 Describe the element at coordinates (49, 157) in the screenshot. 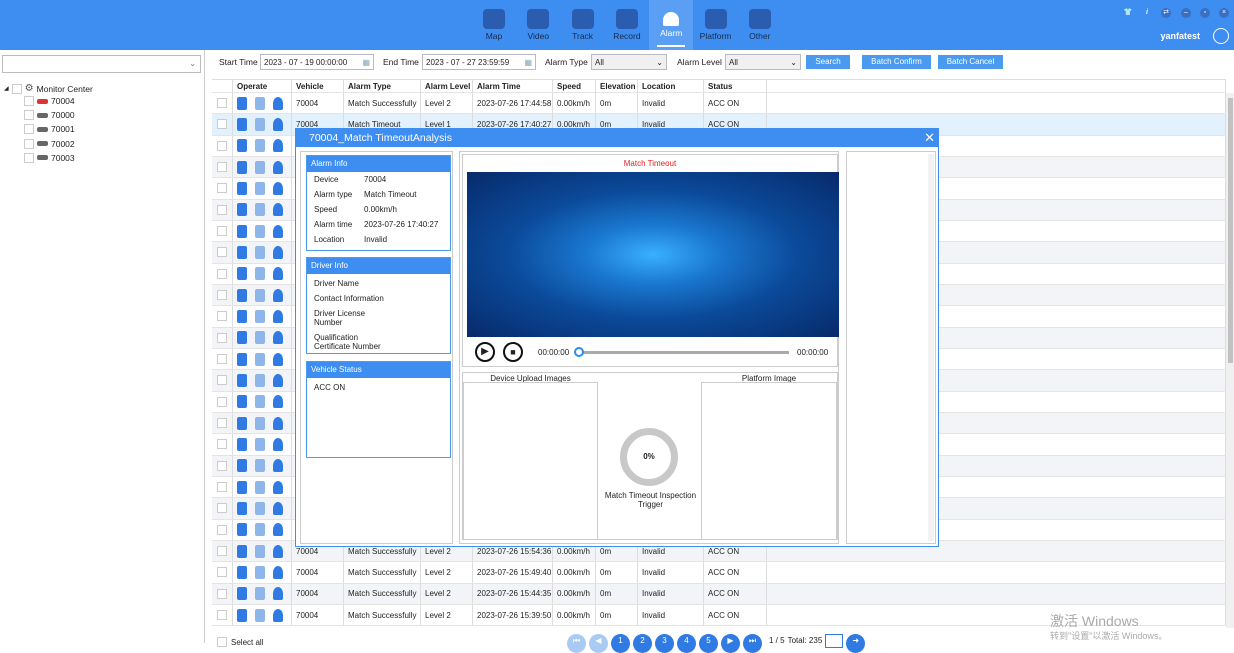

I see `tree-vehicle: 70003` at that location.